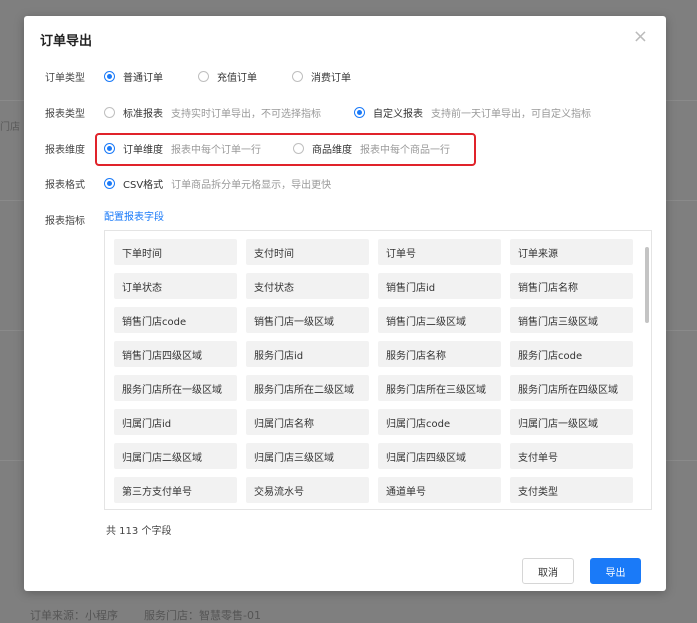 The width and height of the screenshot is (697, 623). What do you see at coordinates (439, 422) in the screenshot?
I see `field-chip: 归属门店code` at bounding box center [439, 422].